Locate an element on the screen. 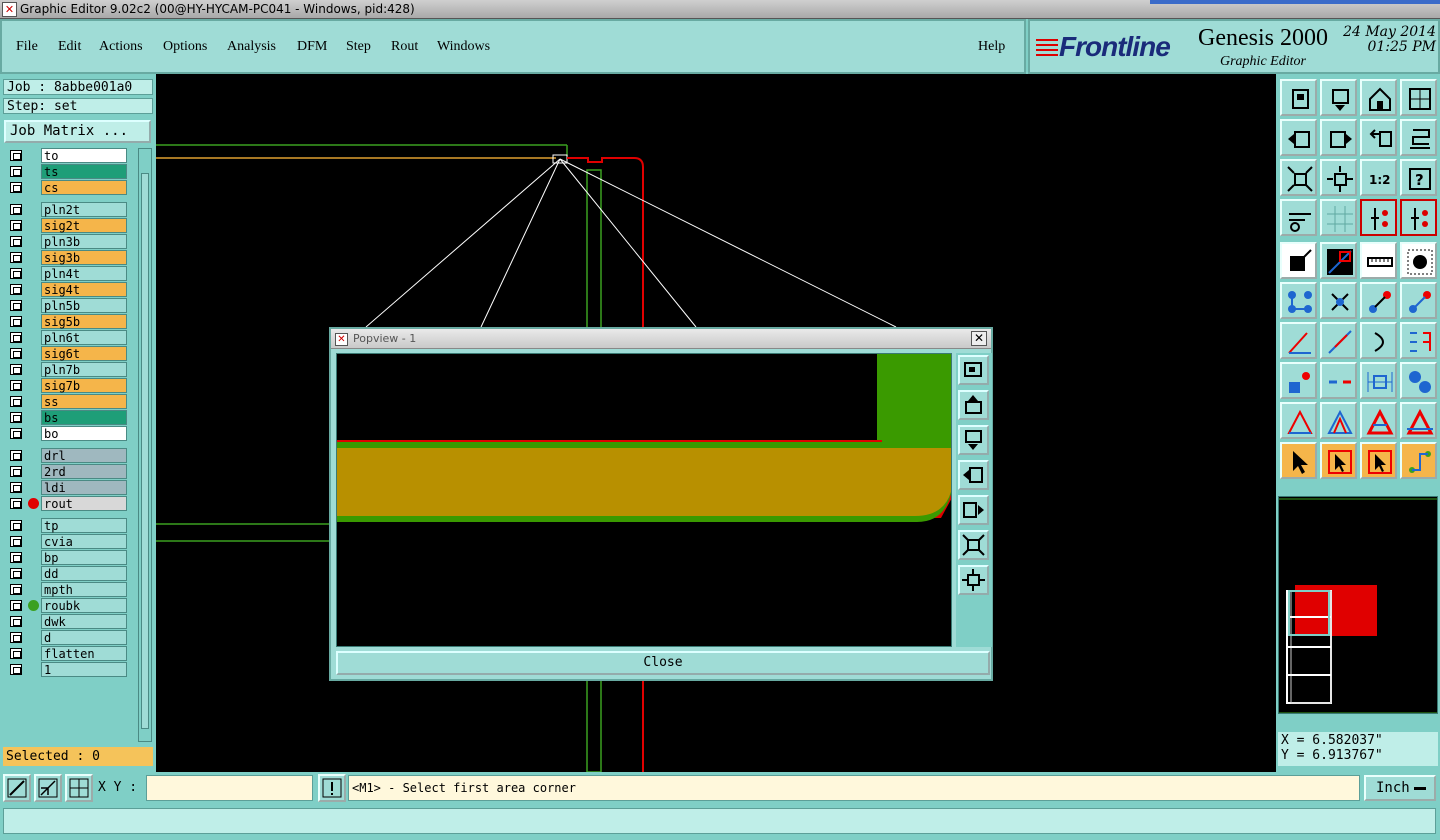 Image resolution: width=1440 pixels, height=840 pixels. layer-name: sig6t is located at coordinates (84, 353).